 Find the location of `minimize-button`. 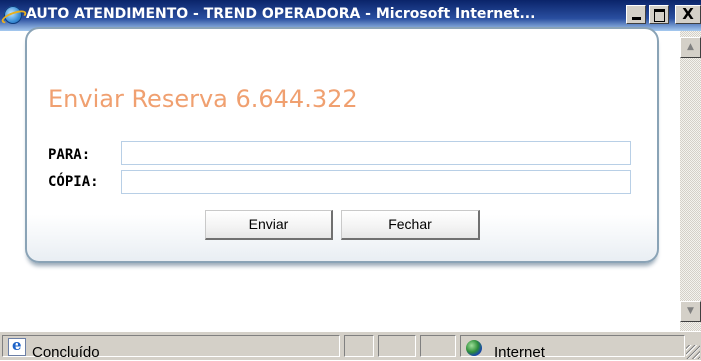

minimize-button is located at coordinates (636, 14).